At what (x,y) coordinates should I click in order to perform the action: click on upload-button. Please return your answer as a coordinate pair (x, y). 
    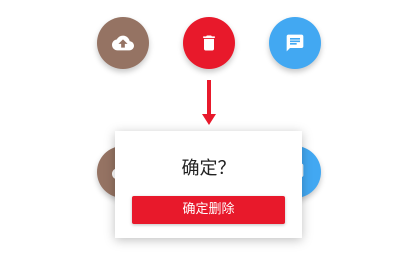
    Looking at the image, I should click on (123, 43).